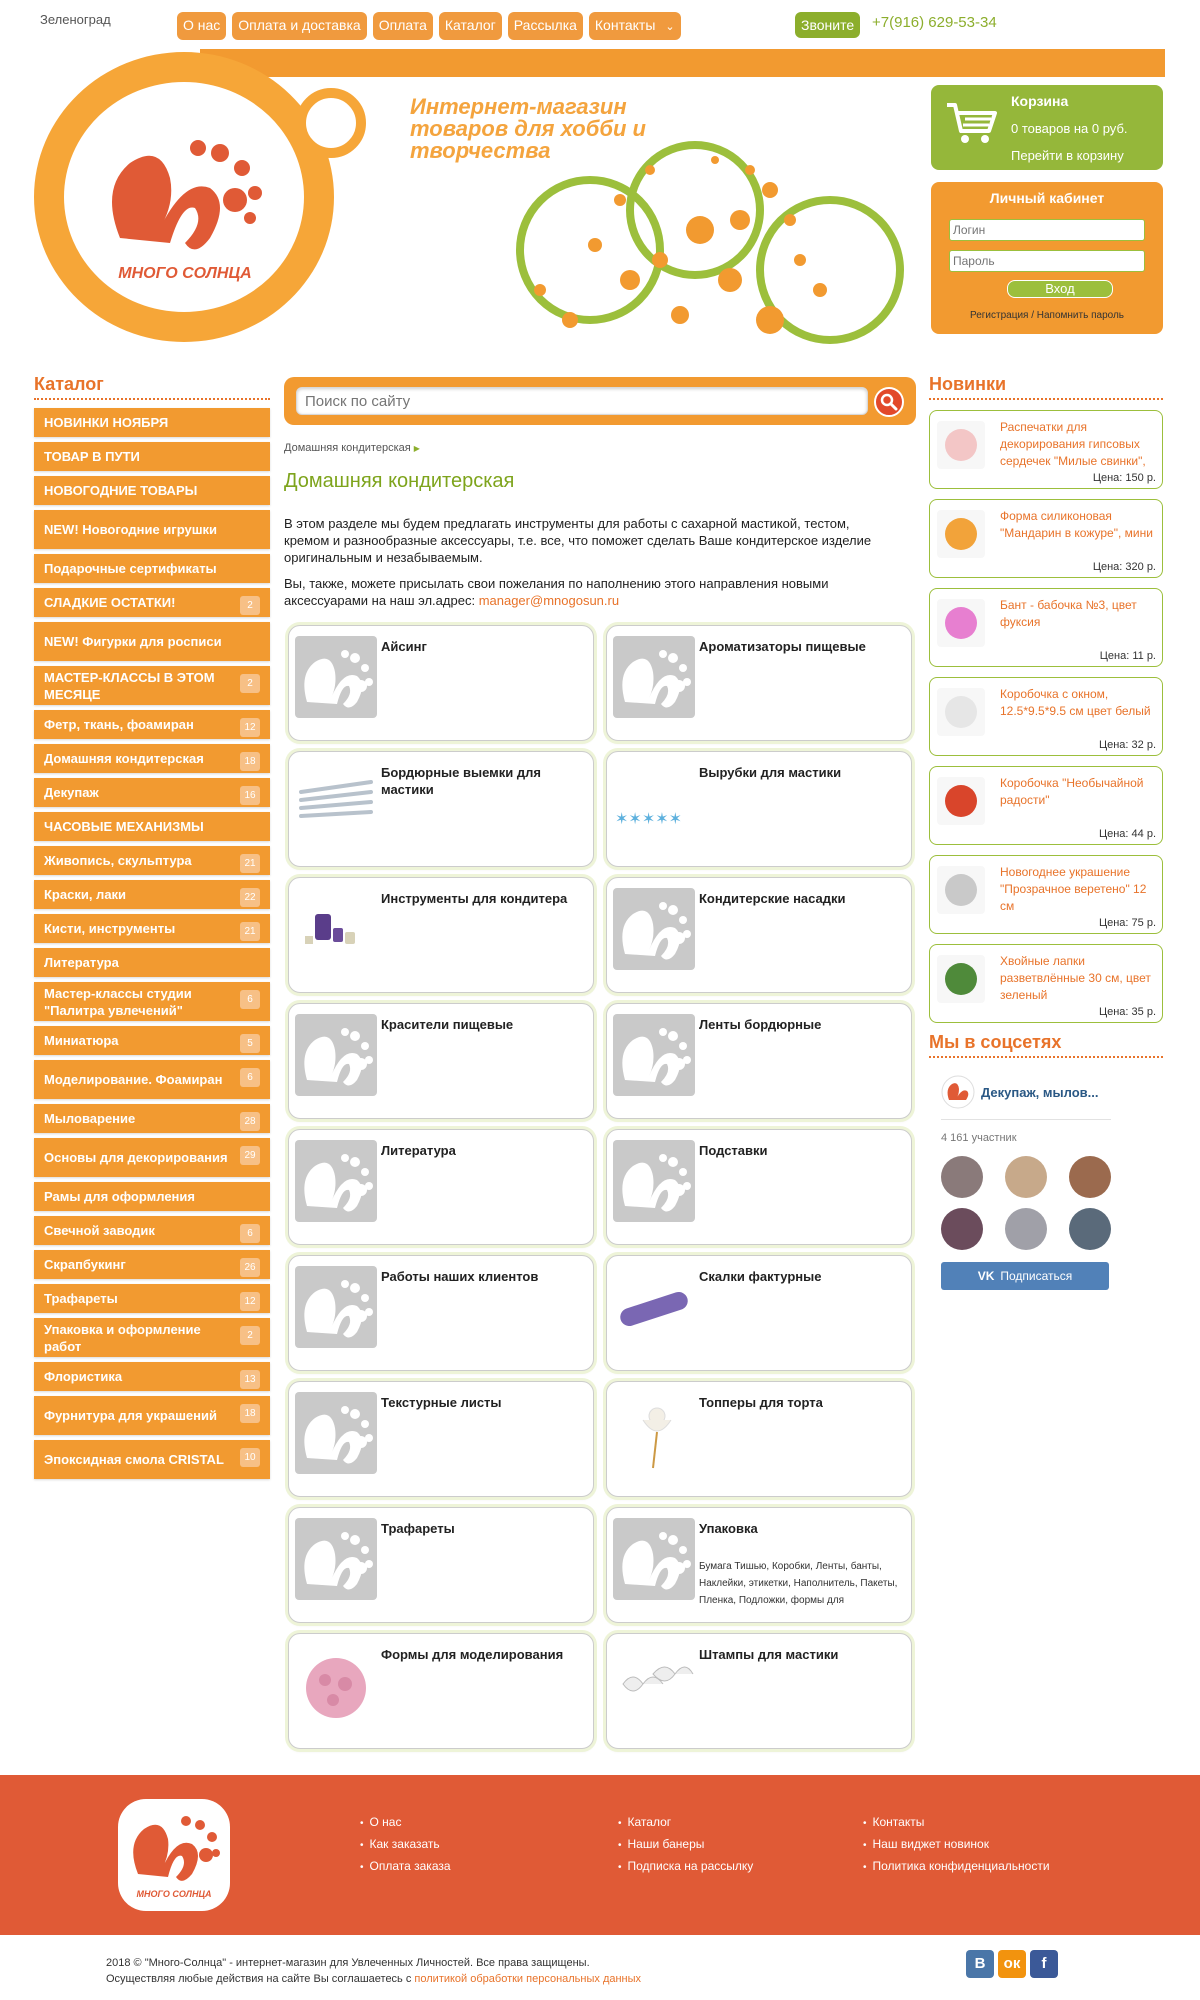 The height and width of the screenshot is (2000, 1200). Describe the element at coordinates (759, 683) in the screenshot. I see `category-card: Ароматизаторы пищевые` at that location.